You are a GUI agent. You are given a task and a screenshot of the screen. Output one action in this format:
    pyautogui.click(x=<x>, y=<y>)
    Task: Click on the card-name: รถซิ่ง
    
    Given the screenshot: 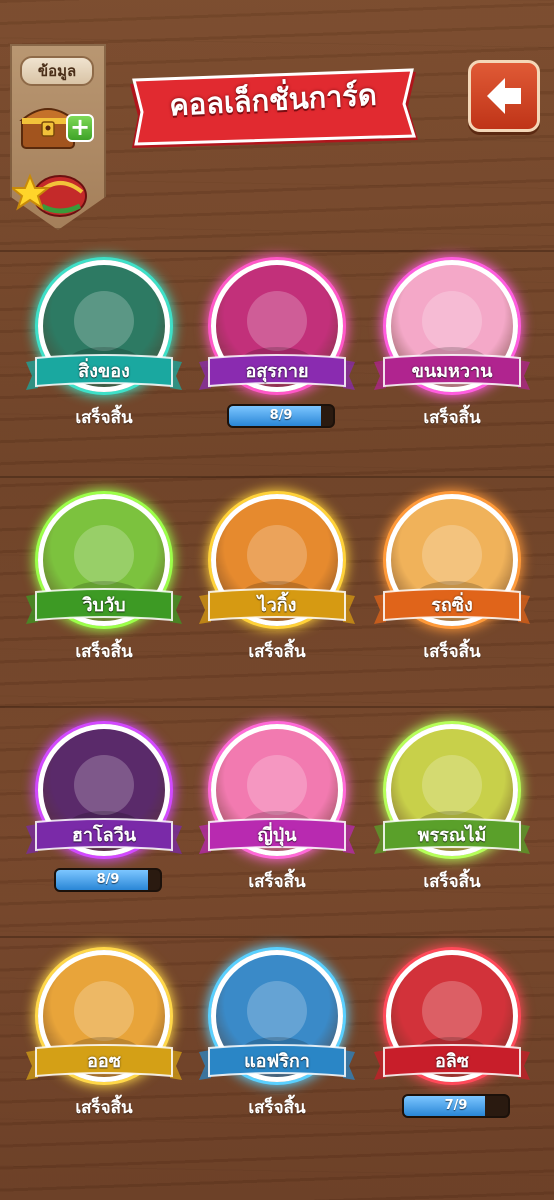 What is the action you would take?
    pyautogui.click(x=452, y=605)
    